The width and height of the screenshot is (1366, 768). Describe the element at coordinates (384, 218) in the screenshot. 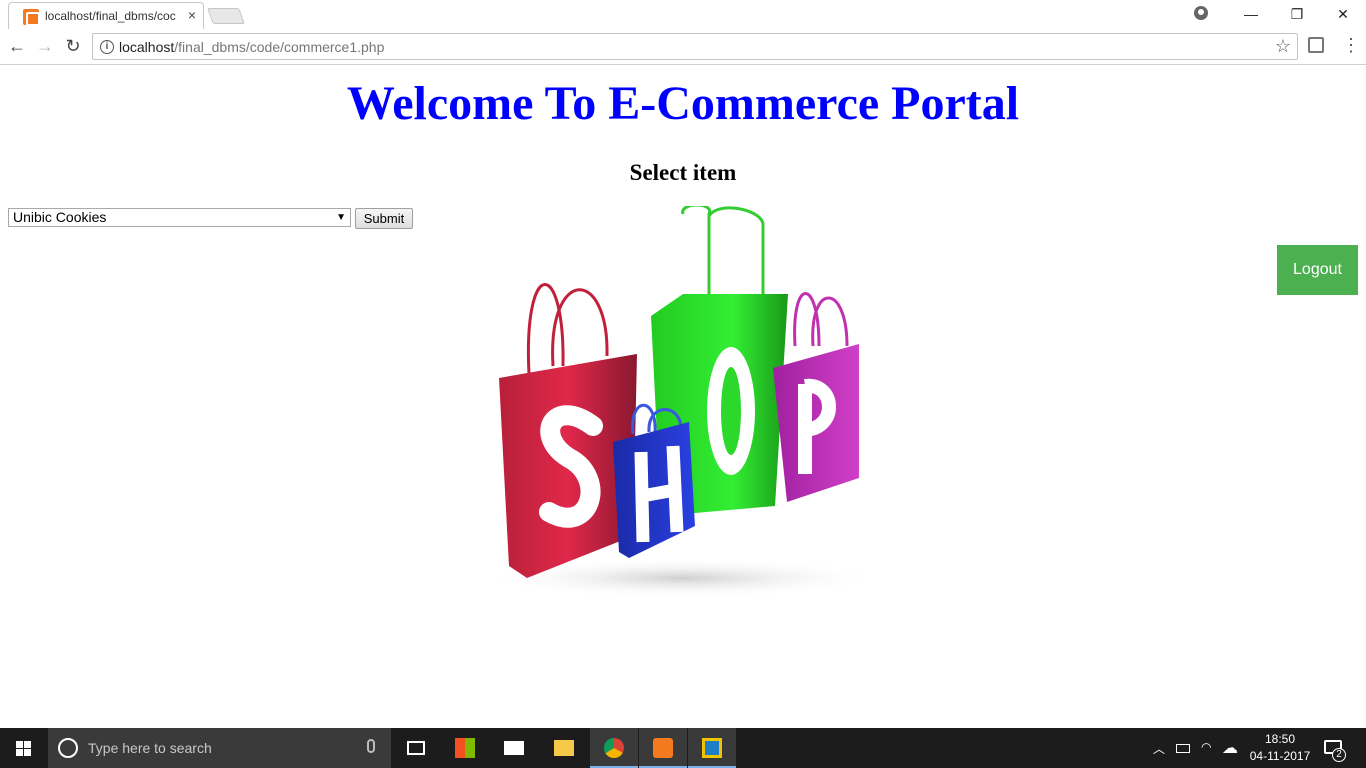

I see `submit-button: Submit` at that location.